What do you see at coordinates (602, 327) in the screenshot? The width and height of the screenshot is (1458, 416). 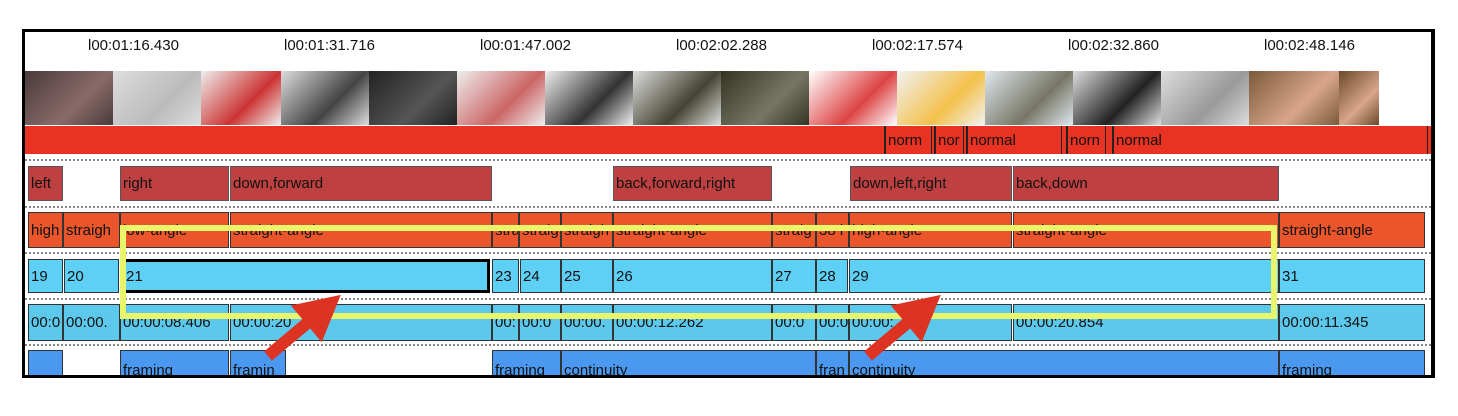 I see `annotation-arrows` at bounding box center [602, 327].